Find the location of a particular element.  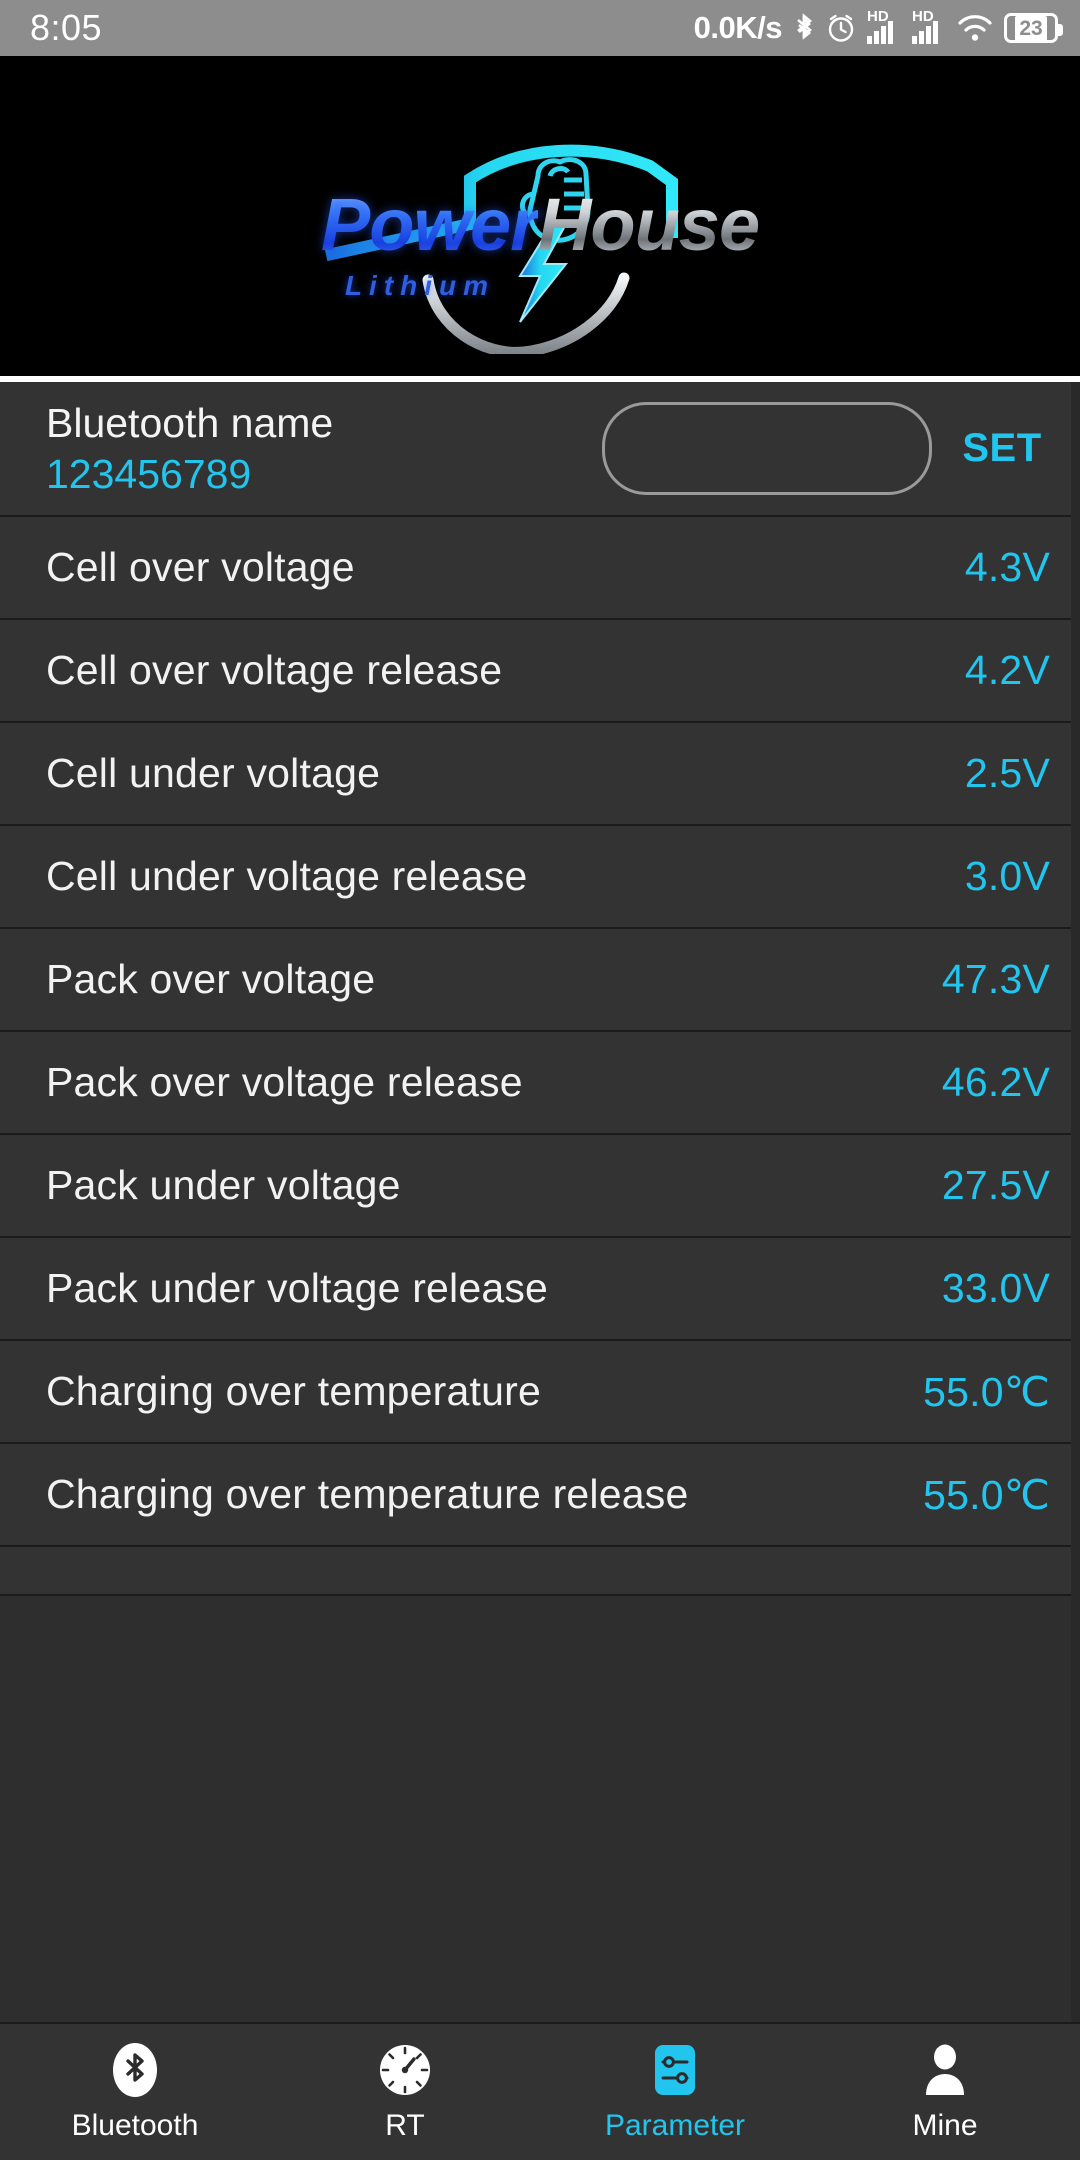

logo-wordmark: PowerHouse is located at coordinates (540, 225).